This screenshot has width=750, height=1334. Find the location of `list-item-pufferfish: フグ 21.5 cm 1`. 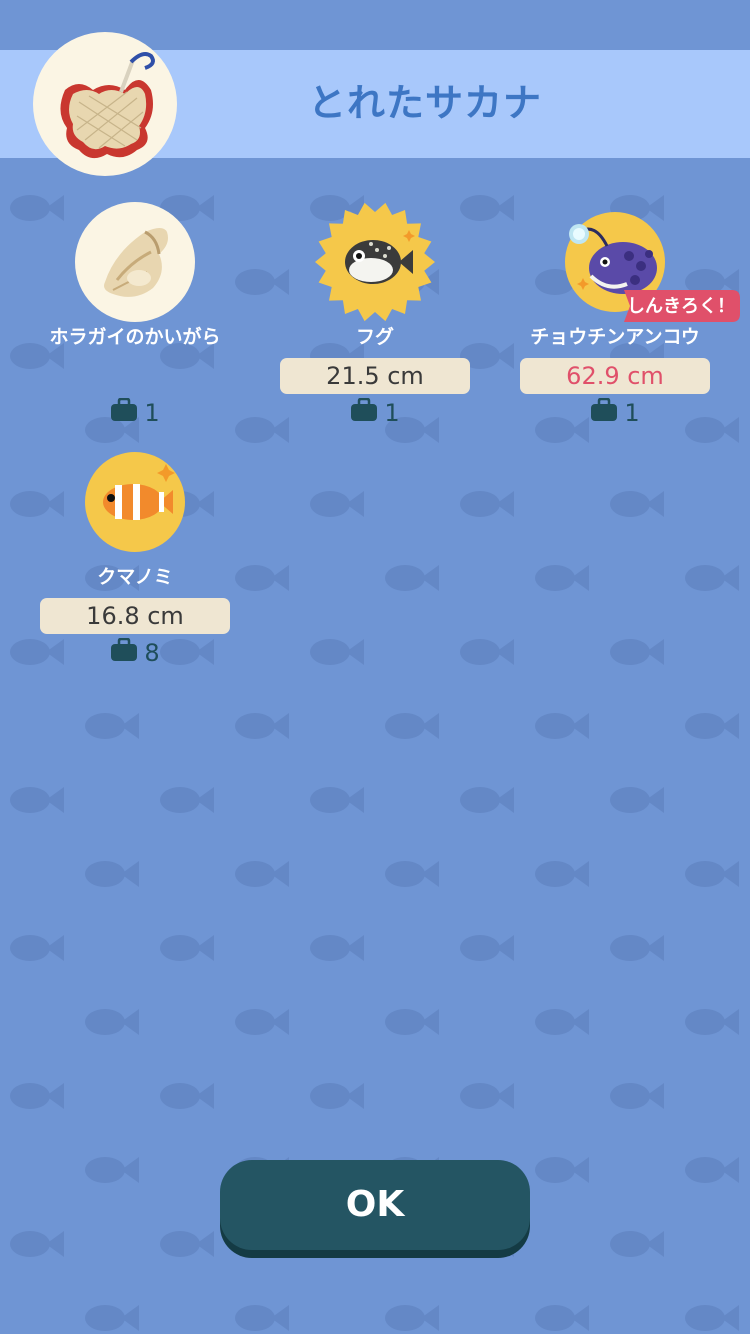

list-item-pufferfish: フグ 21.5 cm 1 is located at coordinates (375, 317).